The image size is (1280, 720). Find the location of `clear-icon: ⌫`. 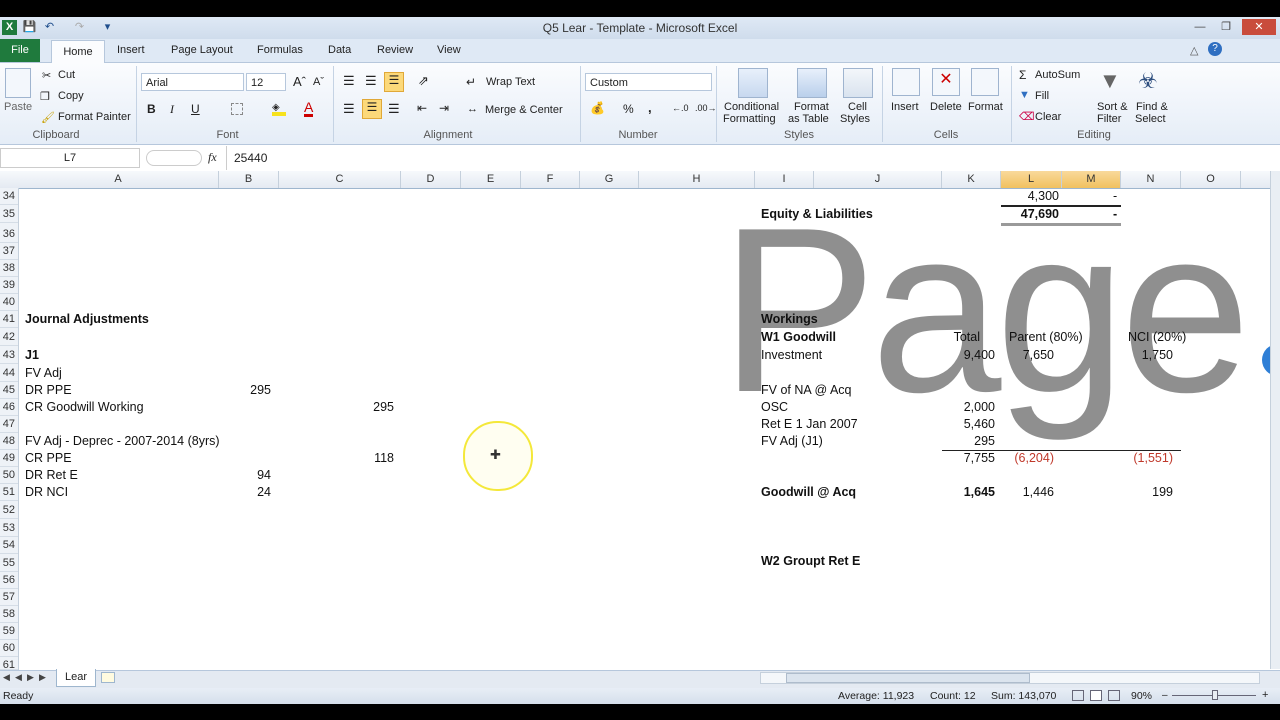

clear-icon: ⌫ is located at coordinates (1027, 116).